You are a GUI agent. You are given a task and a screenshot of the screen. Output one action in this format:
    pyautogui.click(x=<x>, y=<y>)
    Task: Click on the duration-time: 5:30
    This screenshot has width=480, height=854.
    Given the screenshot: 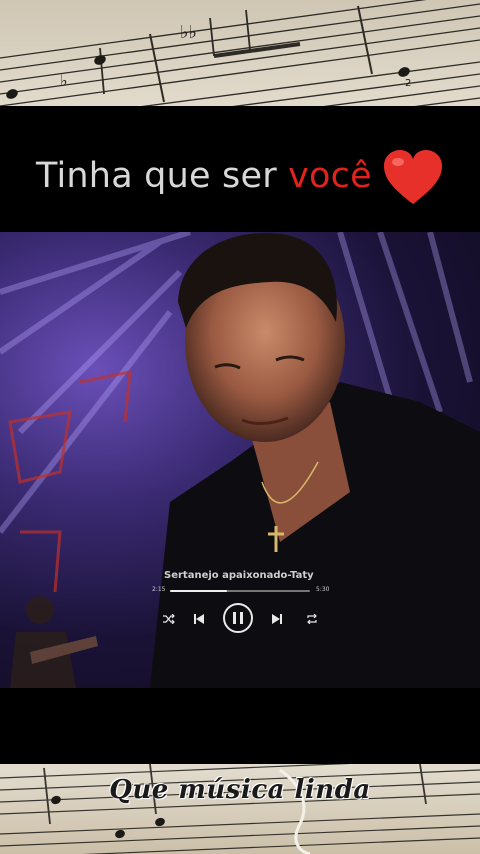 What is the action you would take?
    pyautogui.click(x=323, y=589)
    